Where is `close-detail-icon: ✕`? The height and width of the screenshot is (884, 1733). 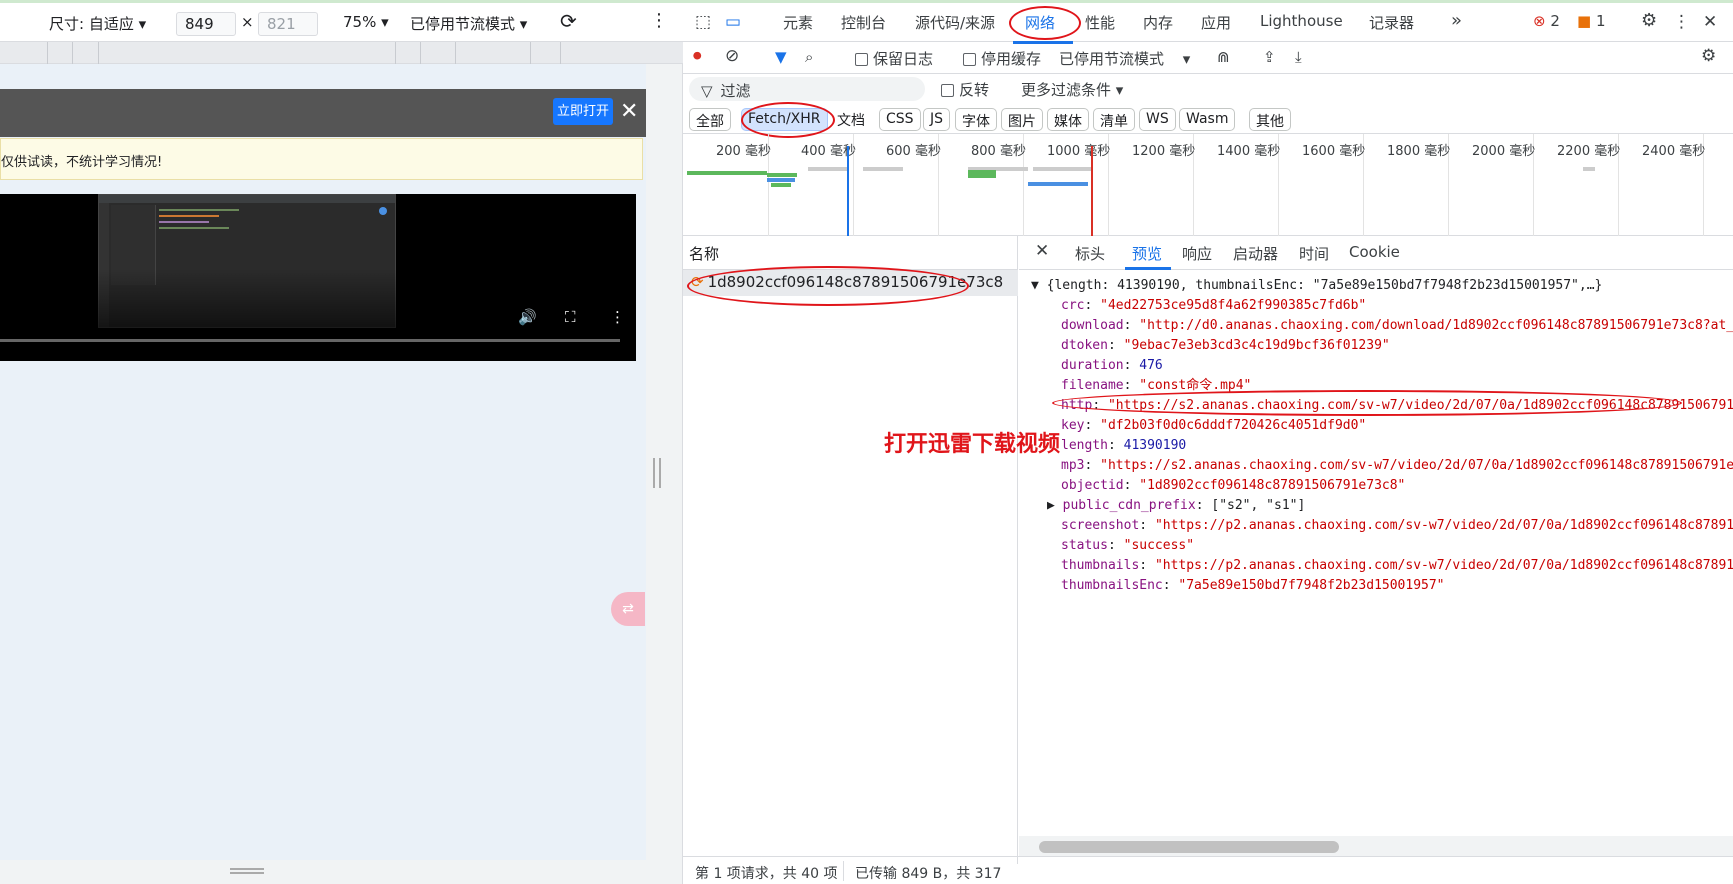 close-detail-icon: ✕ is located at coordinates (1042, 251).